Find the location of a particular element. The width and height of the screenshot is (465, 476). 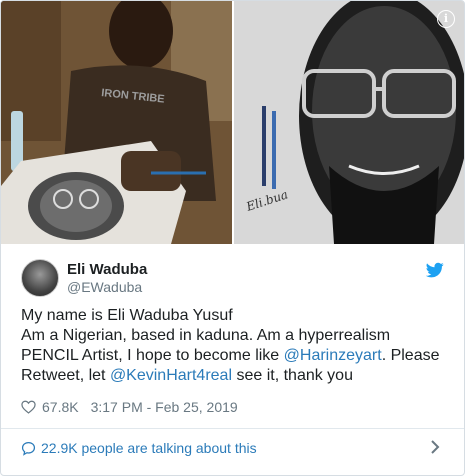

info-icon: i is located at coordinates (446, 19).